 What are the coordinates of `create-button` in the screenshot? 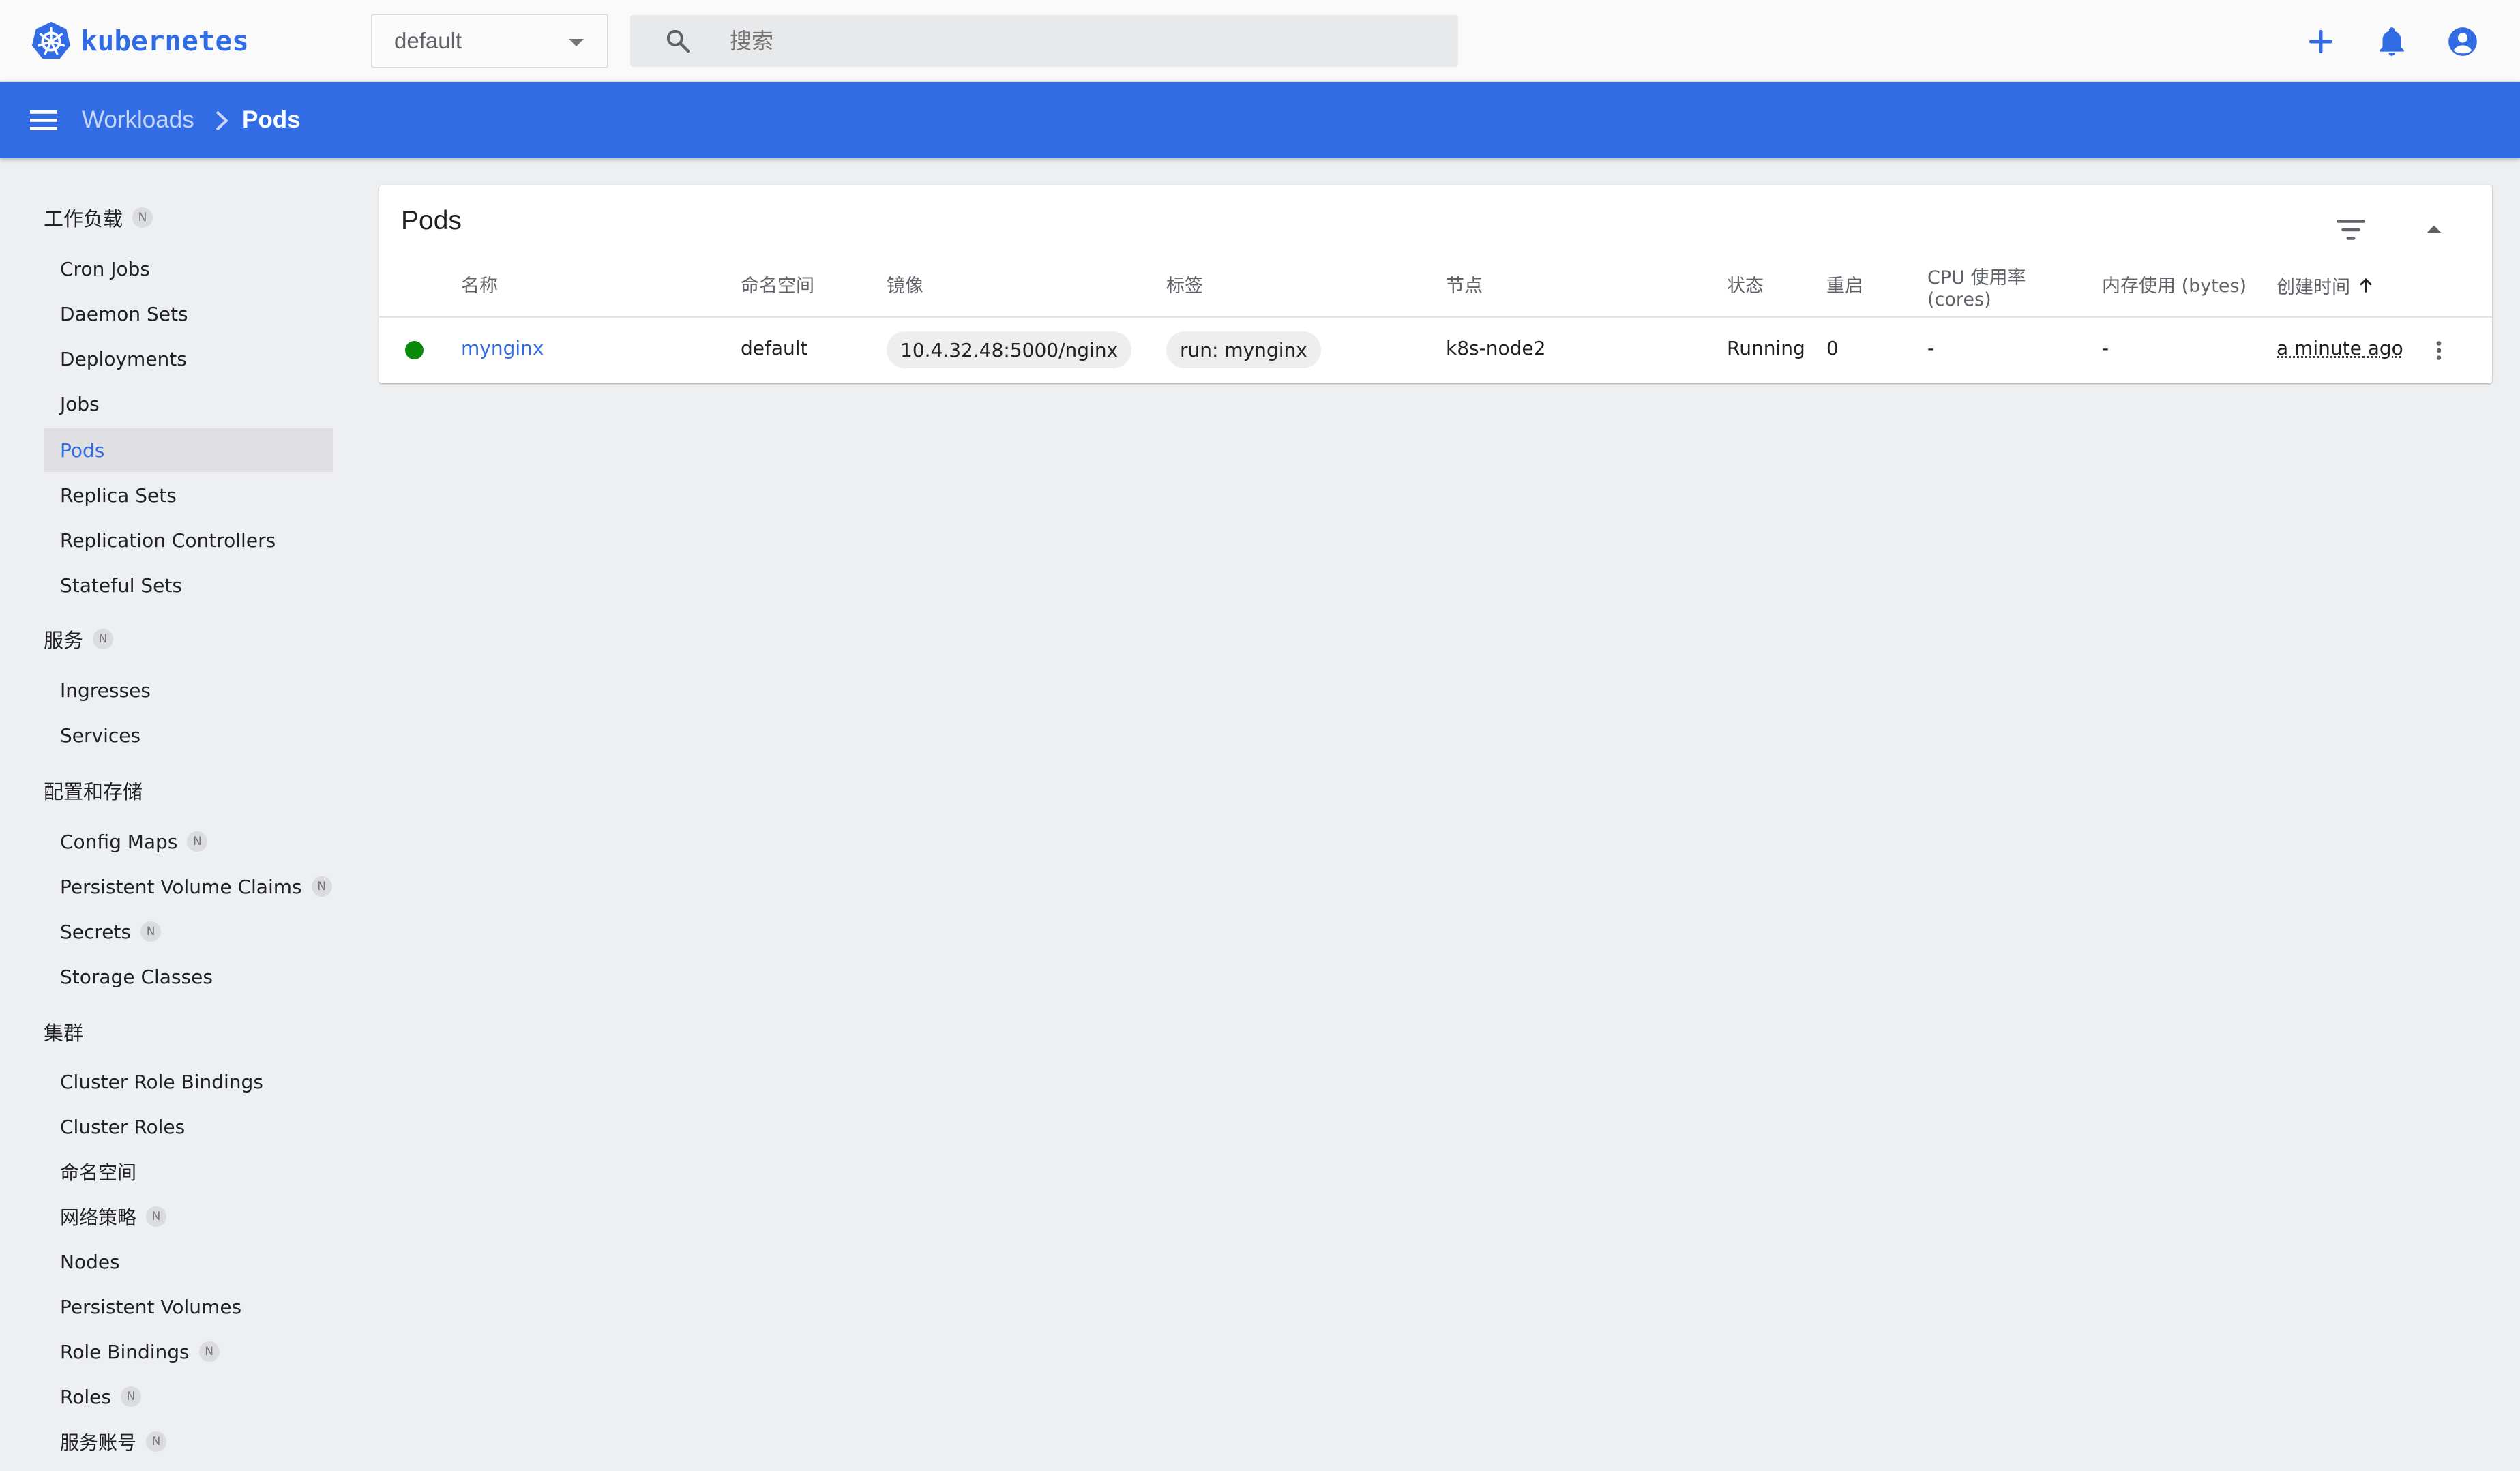 It's located at (2321, 42).